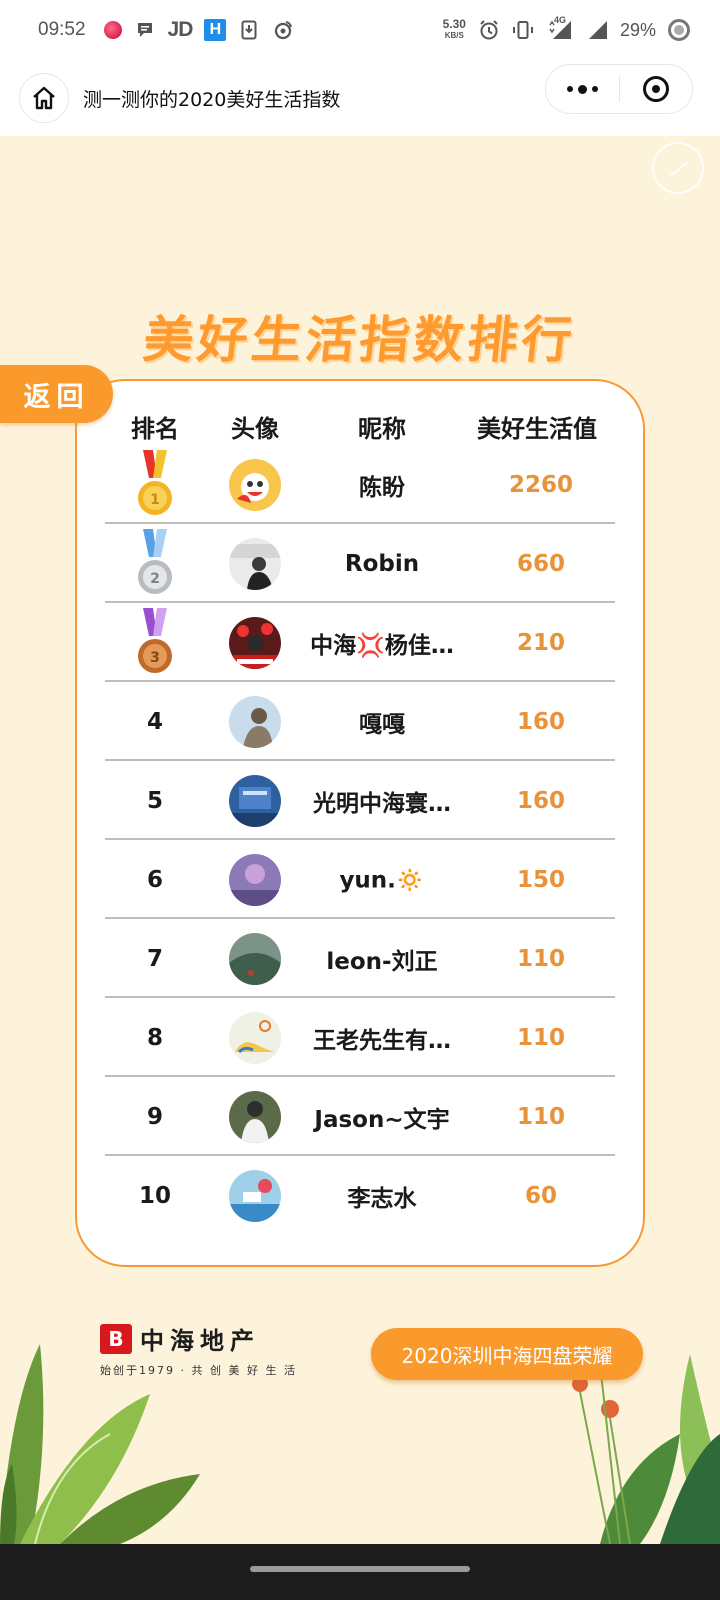 This screenshot has width=720, height=1600. Describe the element at coordinates (155, 1037) in the screenshot. I see `rank-number: 8` at that location.